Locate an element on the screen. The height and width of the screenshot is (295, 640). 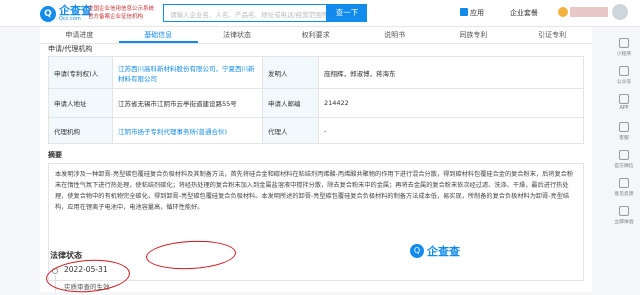
sidebar-item-feedback: 意见反馈 is located at coordinates (624, 187).